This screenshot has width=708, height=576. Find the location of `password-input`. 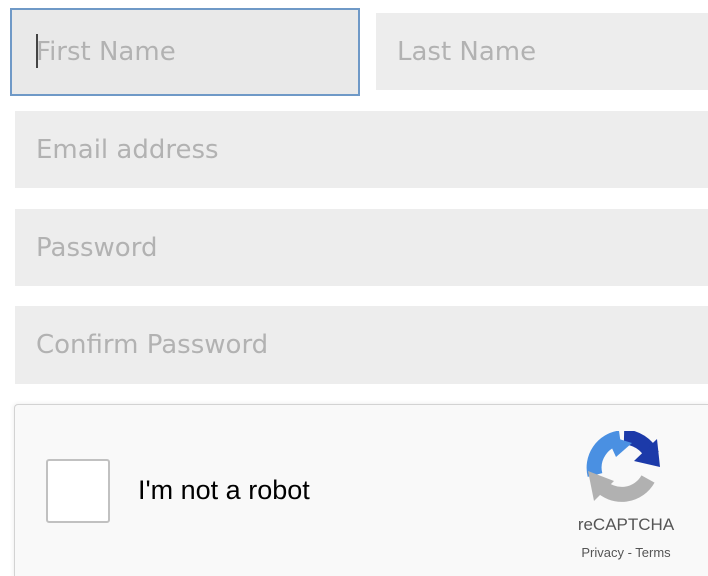

password-input is located at coordinates (361, 247).